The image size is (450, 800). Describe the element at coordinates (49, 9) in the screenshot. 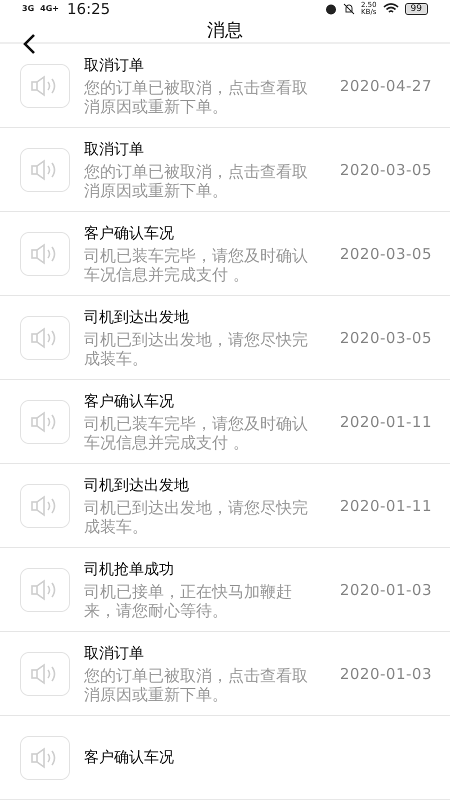

I see `network-indicator: 4G+` at that location.